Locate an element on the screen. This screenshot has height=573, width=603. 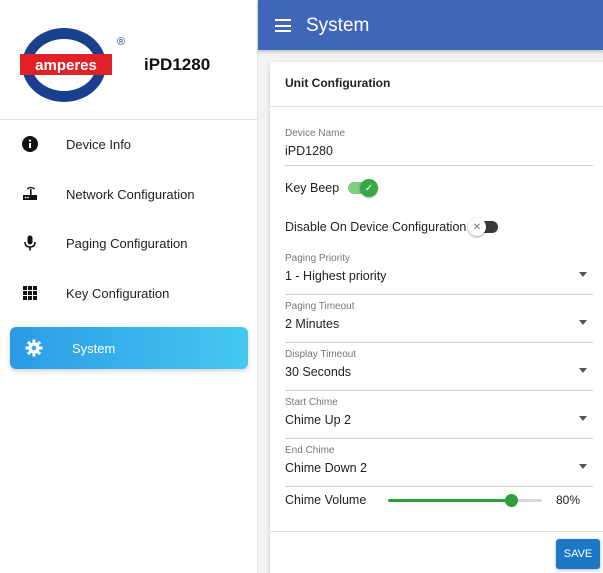
key-beep-toggle: ✓ is located at coordinates (363, 188).